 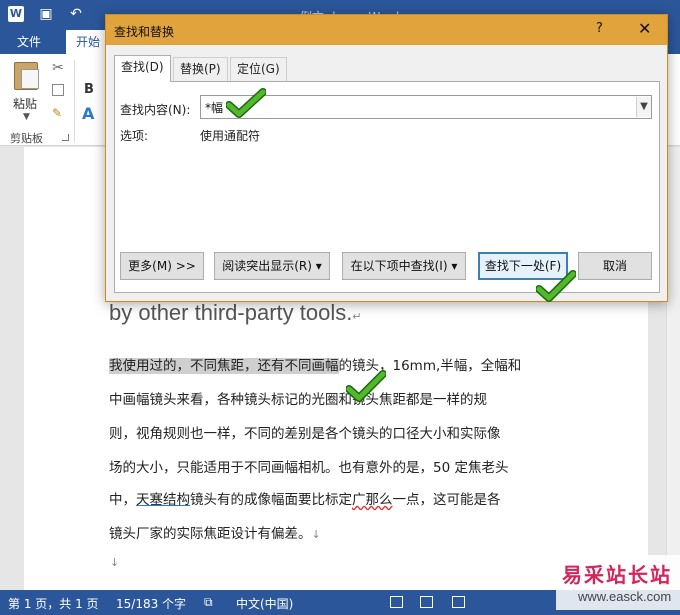 I want to click on reading-highlight-button: 阅读突出显示(R) ▾, so click(x=272, y=266).